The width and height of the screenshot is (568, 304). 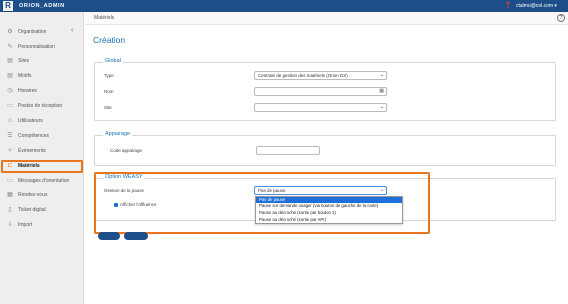 What do you see at coordinates (32, 151) in the screenshot?
I see `sidebar-item-label: Événements` at bounding box center [32, 151].